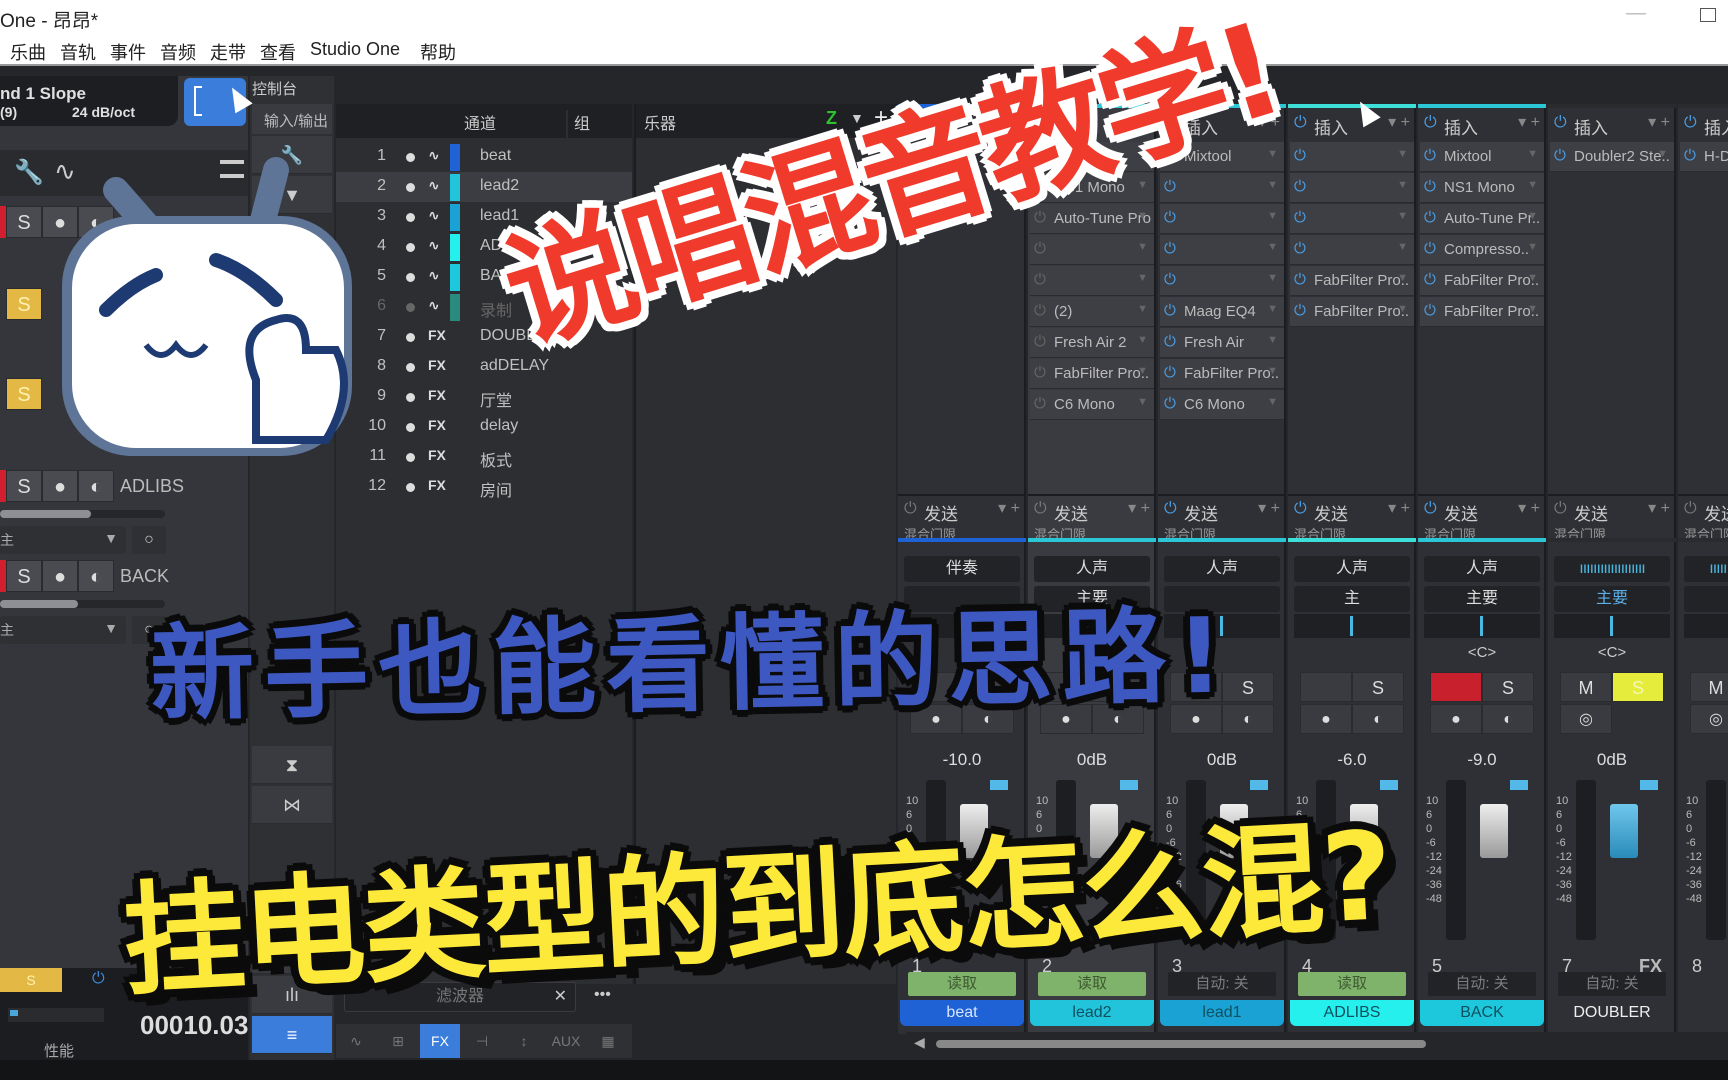 This screenshot has width=1728, height=1080. Describe the element at coordinates (1352, 599) in the screenshot. I see `output-select: 主` at that location.